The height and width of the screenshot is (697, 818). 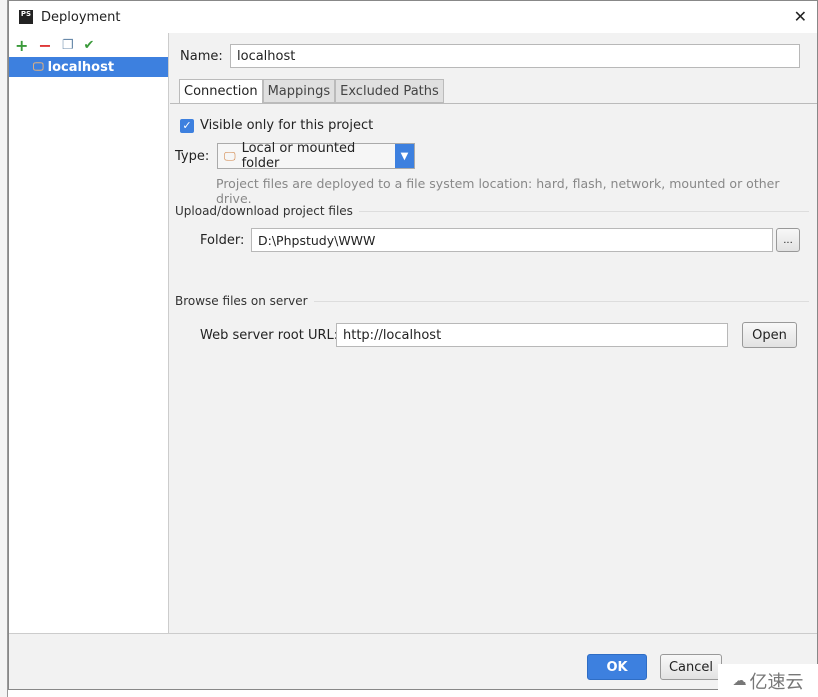 I want to click on visible-only-checkbox: ✓ Visible only for this project, so click(x=276, y=125).